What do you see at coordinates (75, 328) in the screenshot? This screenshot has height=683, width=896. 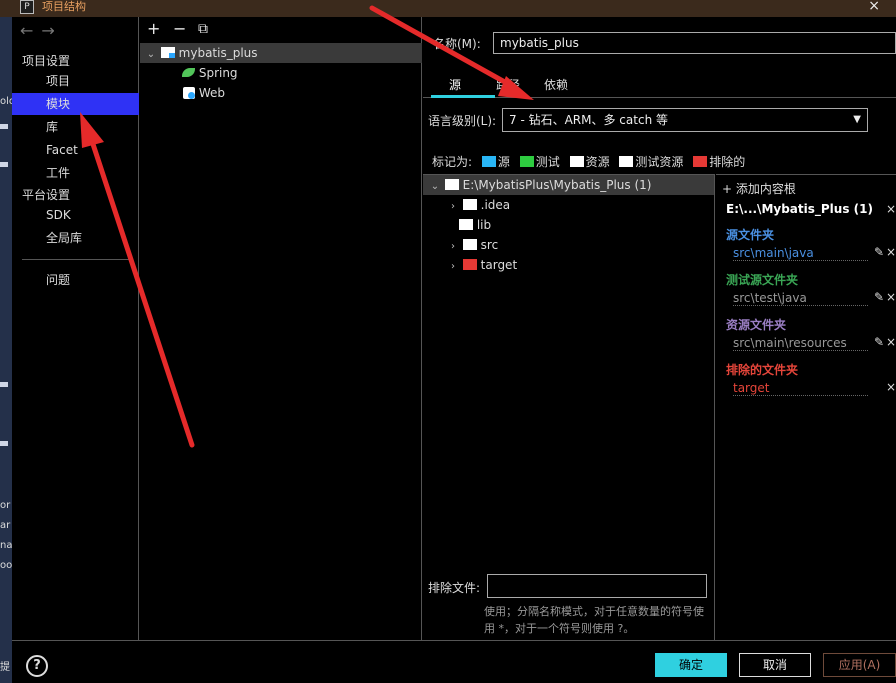 I see `settings-nav: ←→ 项目设置 项目 模块 库 Facet 工件 平台设置 SDK 全局库 问题` at bounding box center [75, 328].